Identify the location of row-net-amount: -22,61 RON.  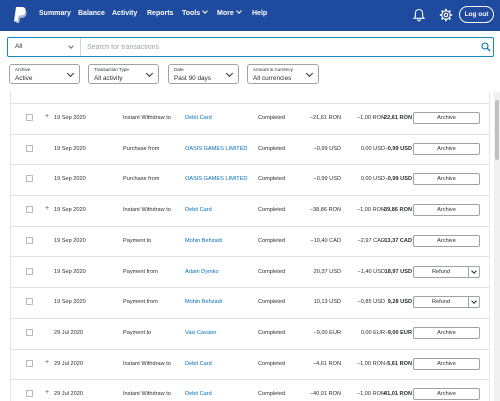
(397, 118).